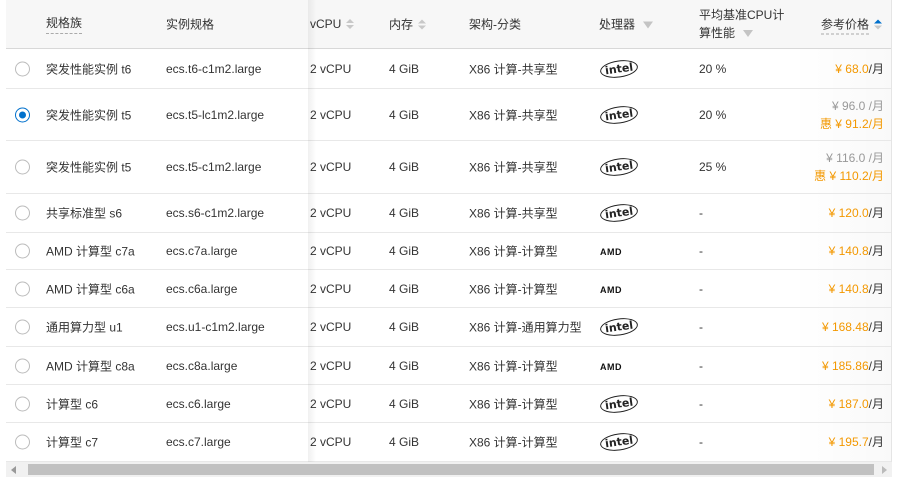 The width and height of the screenshot is (900, 477). I want to click on price-value: ¥ 168.48, so click(845, 327).